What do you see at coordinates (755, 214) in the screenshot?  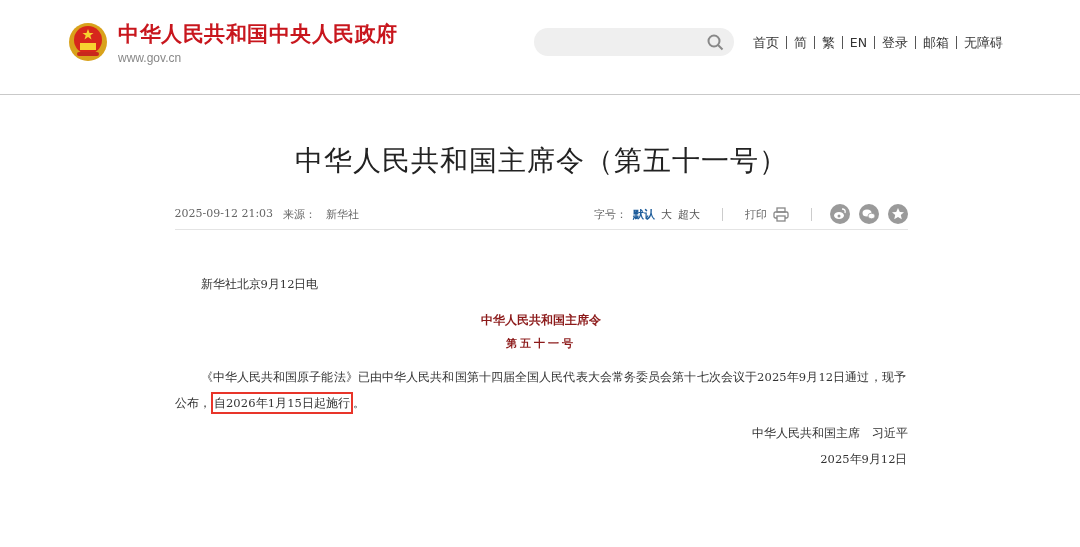 I see `print-link: 打印` at bounding box center [755, 214].